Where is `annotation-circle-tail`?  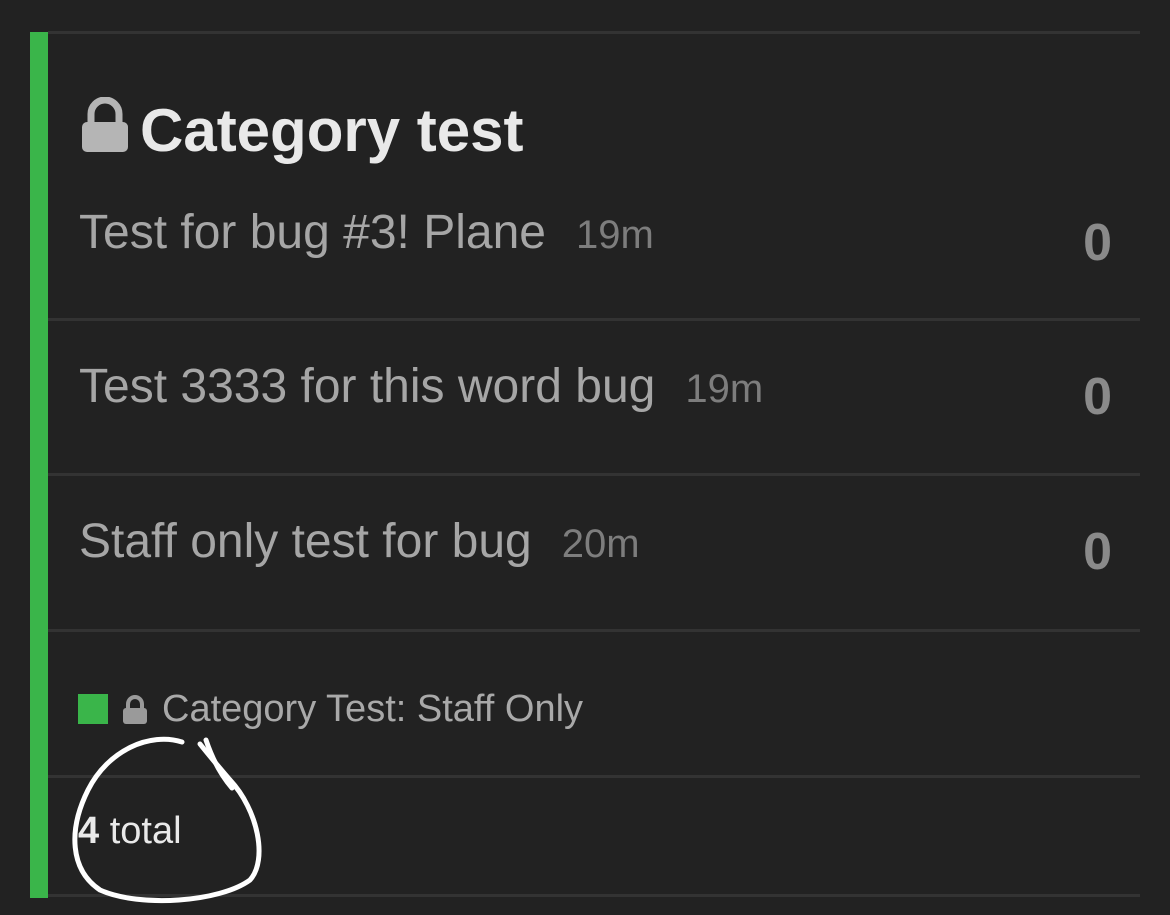 annotation-circle-tail is located at coordinates (219, 764).